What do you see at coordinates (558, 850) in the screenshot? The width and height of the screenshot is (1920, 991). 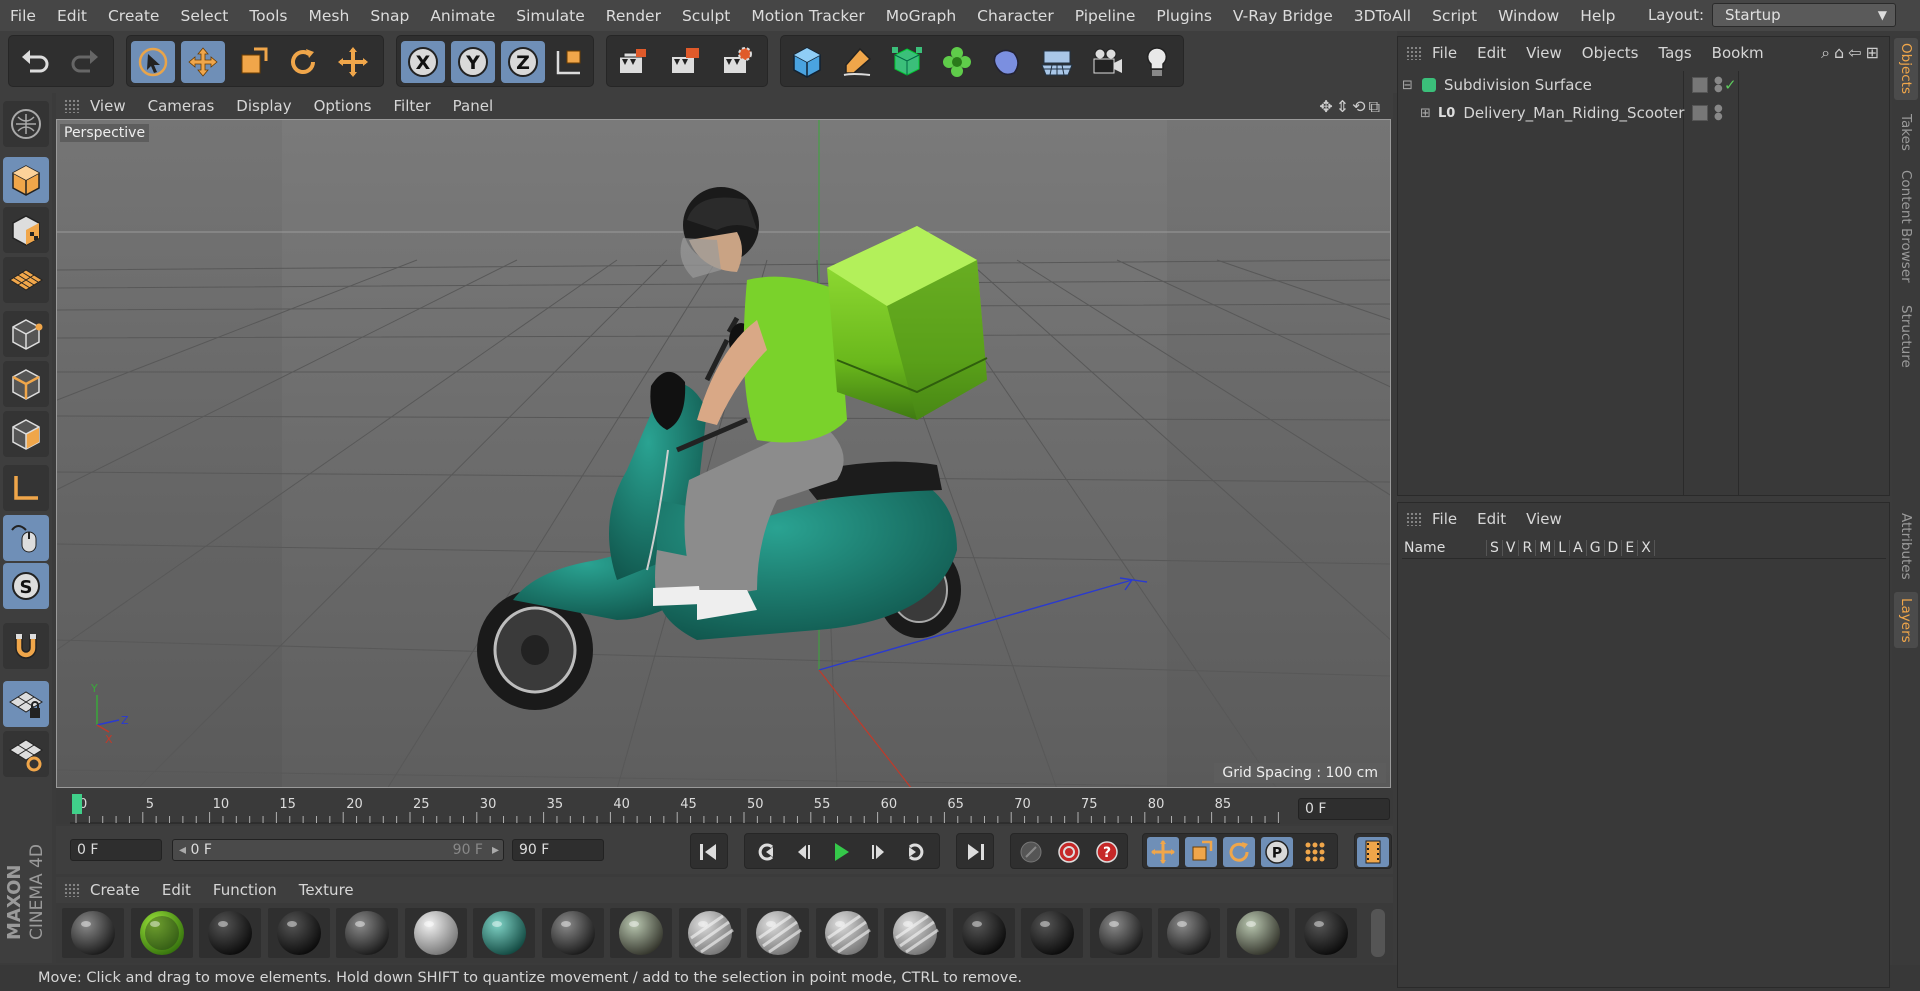 I see `max-time-field: 90 F` at bounding box center [558, 850].